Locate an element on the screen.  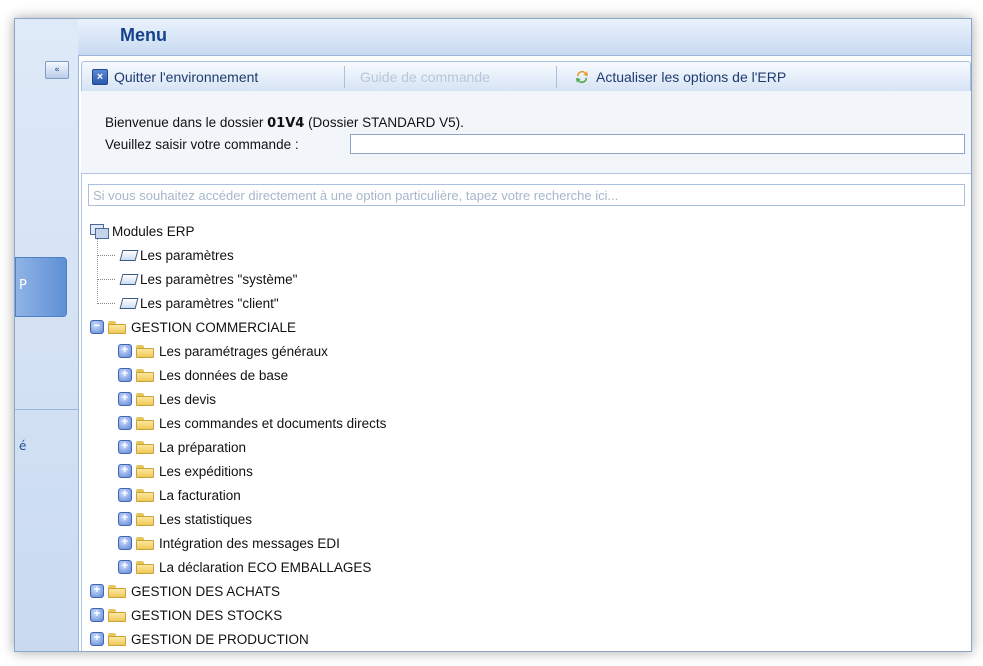
tree-node-gestion-achats: + GESTION DES ACHATS is located at coordinates (185, 591).